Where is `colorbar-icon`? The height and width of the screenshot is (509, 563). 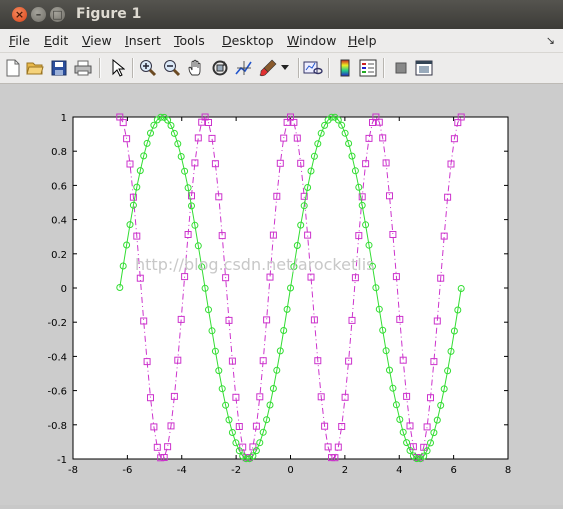
colorbar-icon is located at coordinates (345, 68).